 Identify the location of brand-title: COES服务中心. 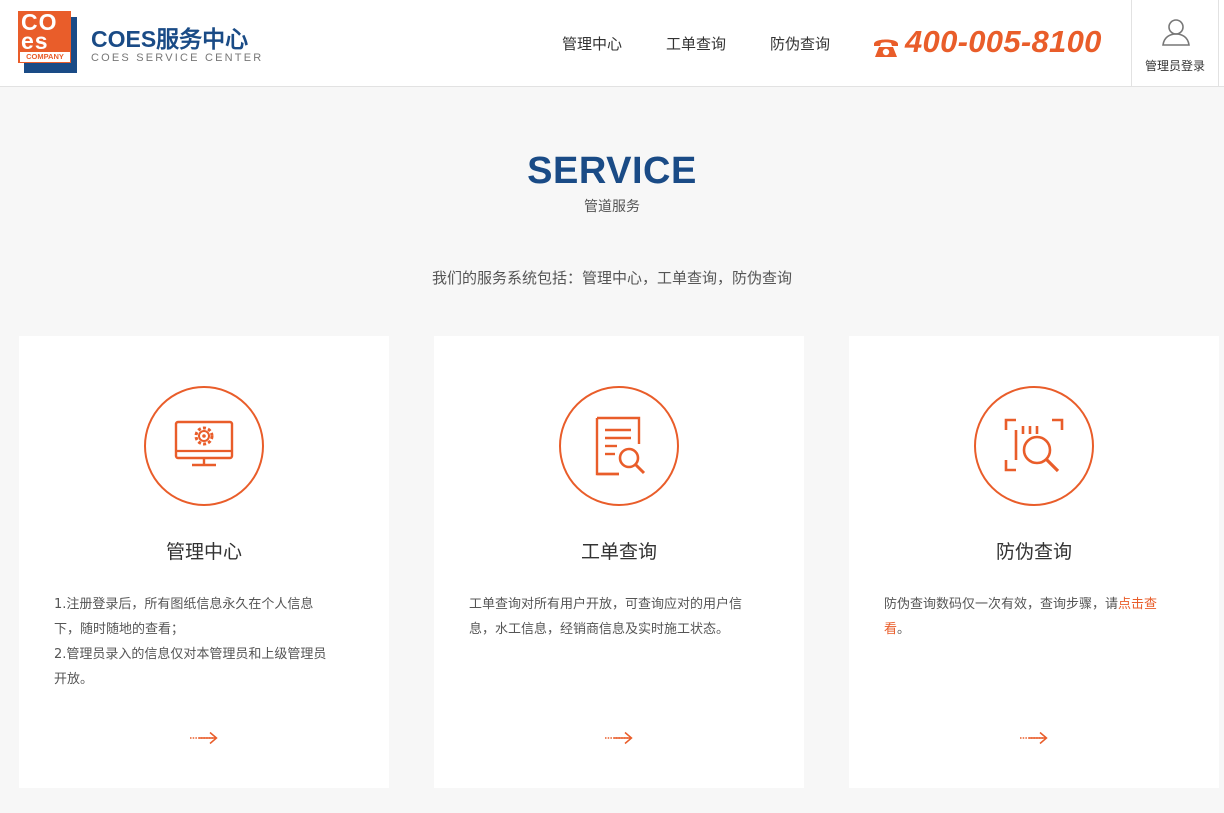
(170, 39).